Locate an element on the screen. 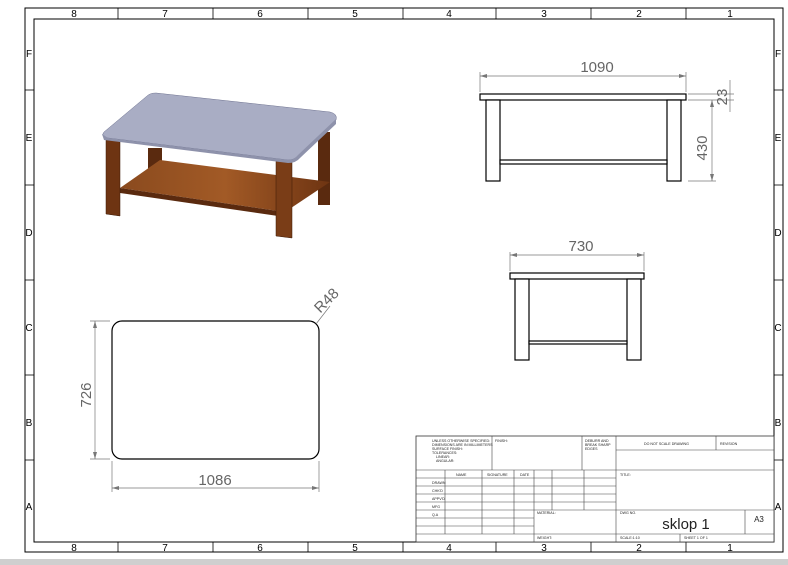 This screenshot has width=788, height=565. zone-col-5-top: 5 is located at coordinates (355, 14).